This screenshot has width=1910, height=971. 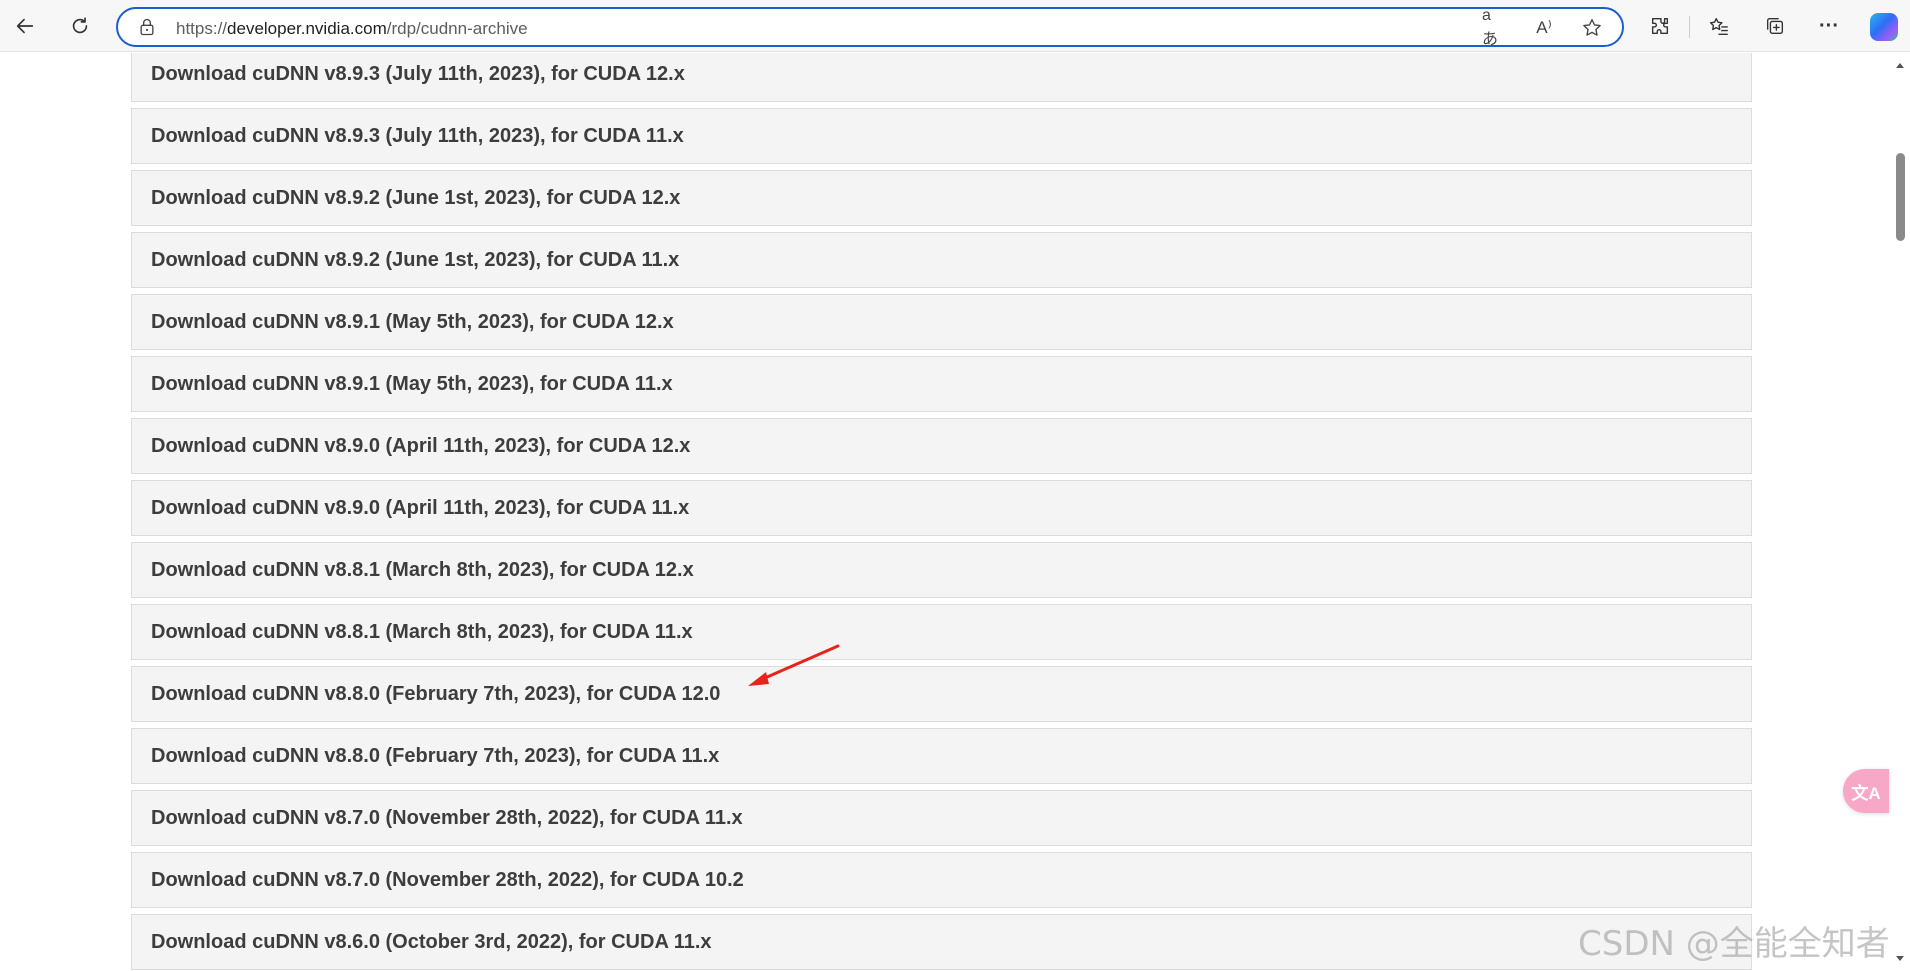 I want to click on extensions-button, so click(x=1660, y=26).